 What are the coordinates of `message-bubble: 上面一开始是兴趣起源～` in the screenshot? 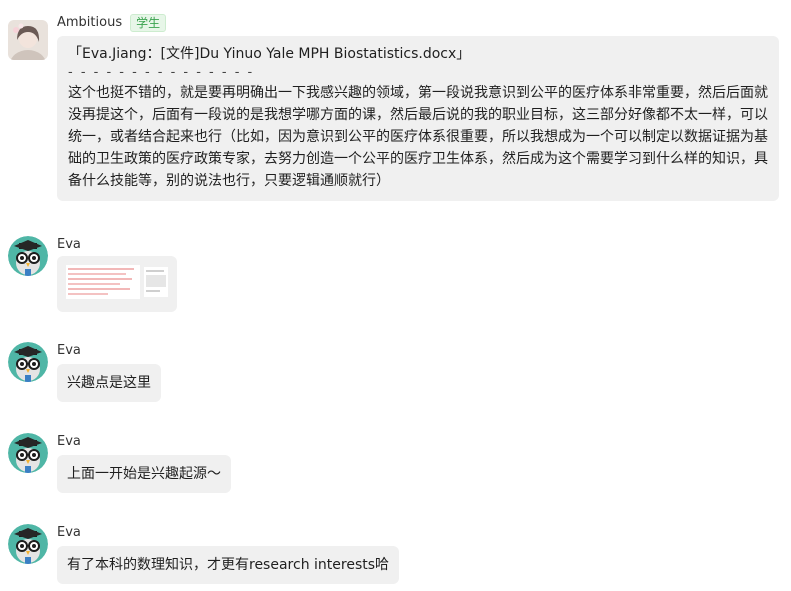 It's located at (144, 474).